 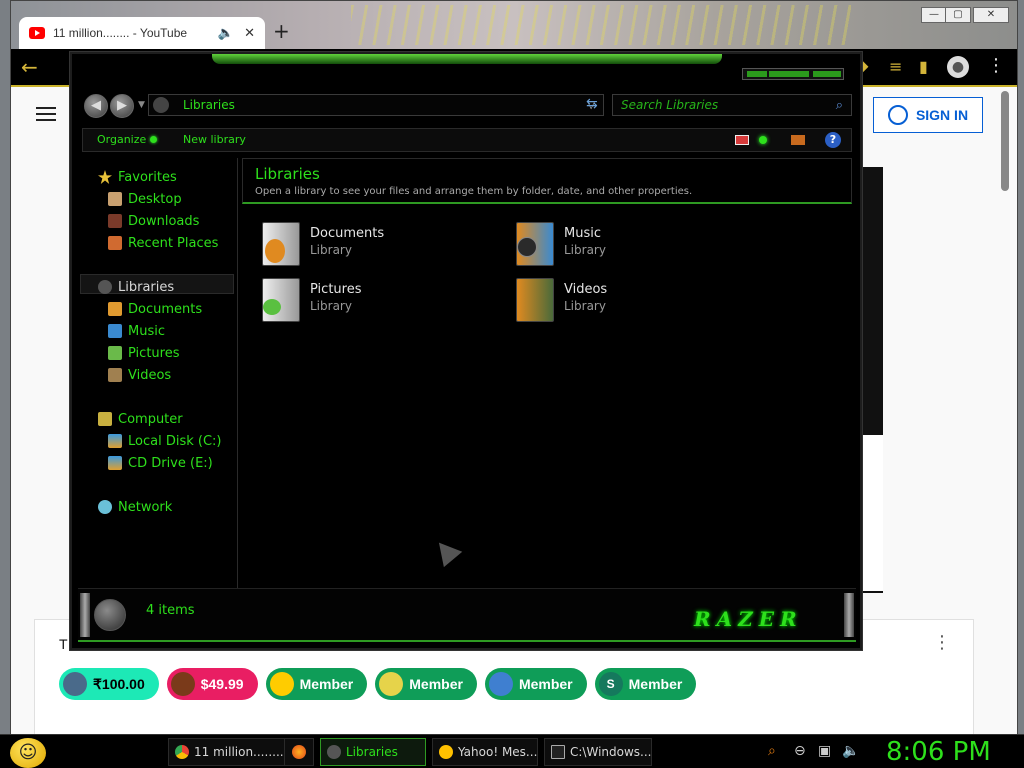 I want to click on address-bar: Libraries ▽, so click(x=376, y=105).